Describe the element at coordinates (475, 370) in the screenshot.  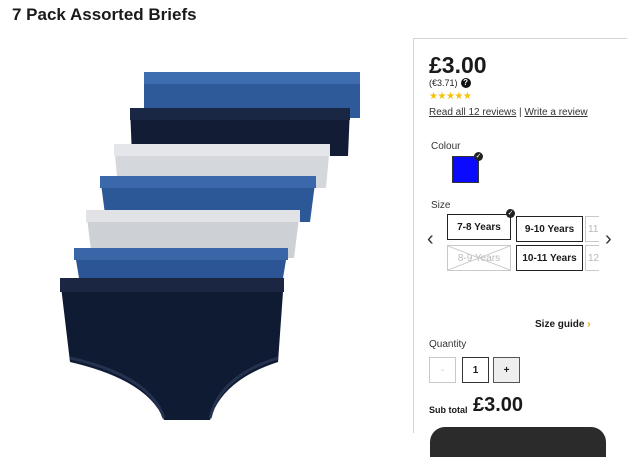
I see `quantity-input: 1` at that location.